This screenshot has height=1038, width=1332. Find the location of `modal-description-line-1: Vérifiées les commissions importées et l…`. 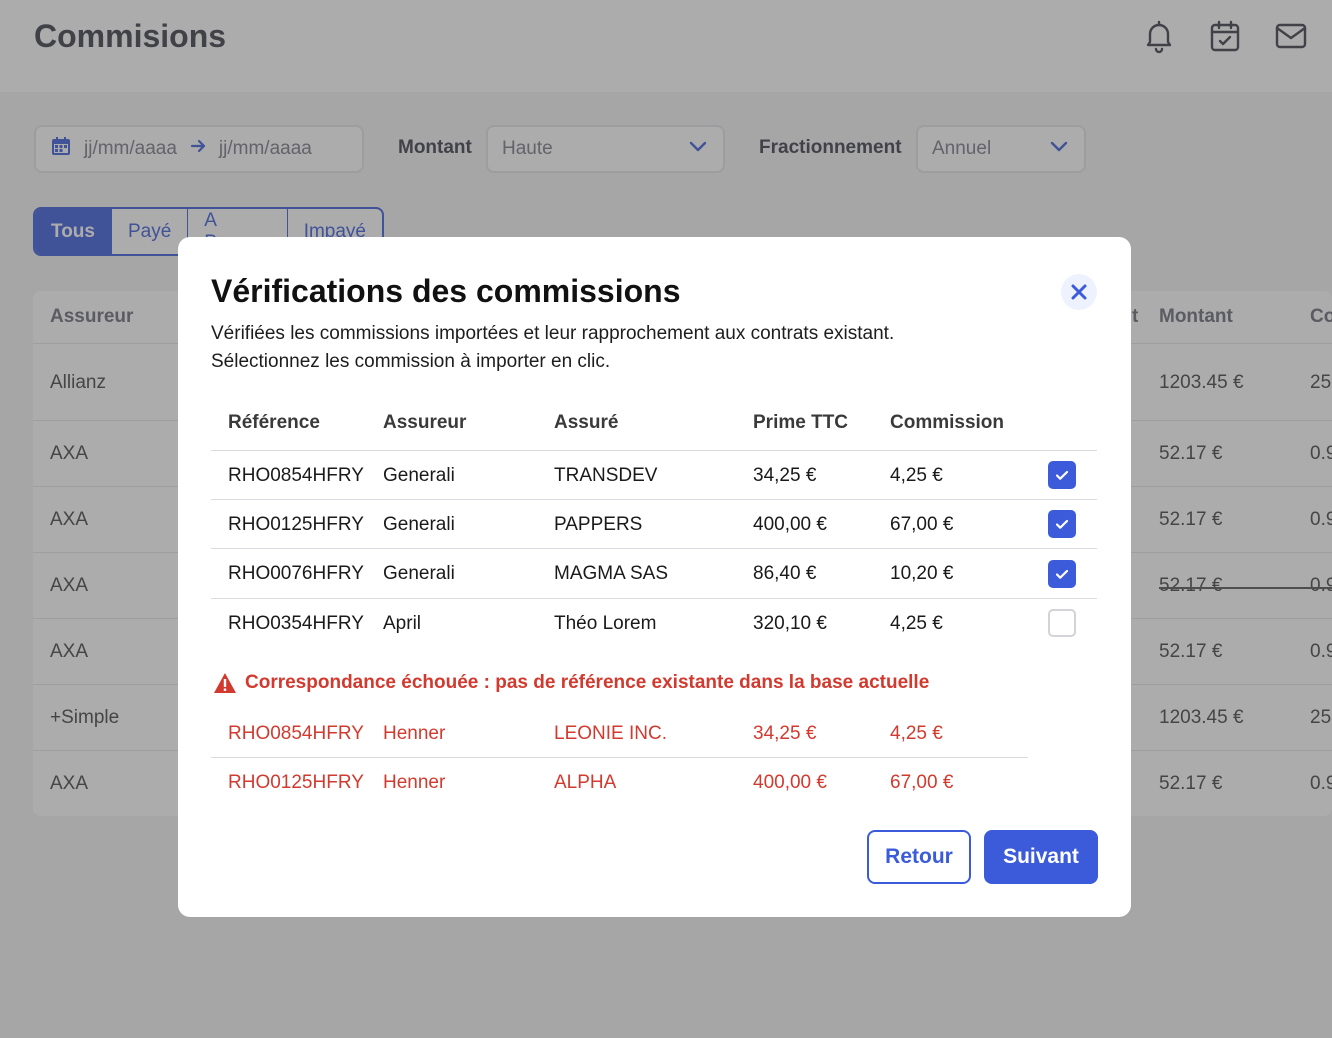

modal-description-line-1: Vérifiées les commissions importées et l… is located at coordinates (553, 333).